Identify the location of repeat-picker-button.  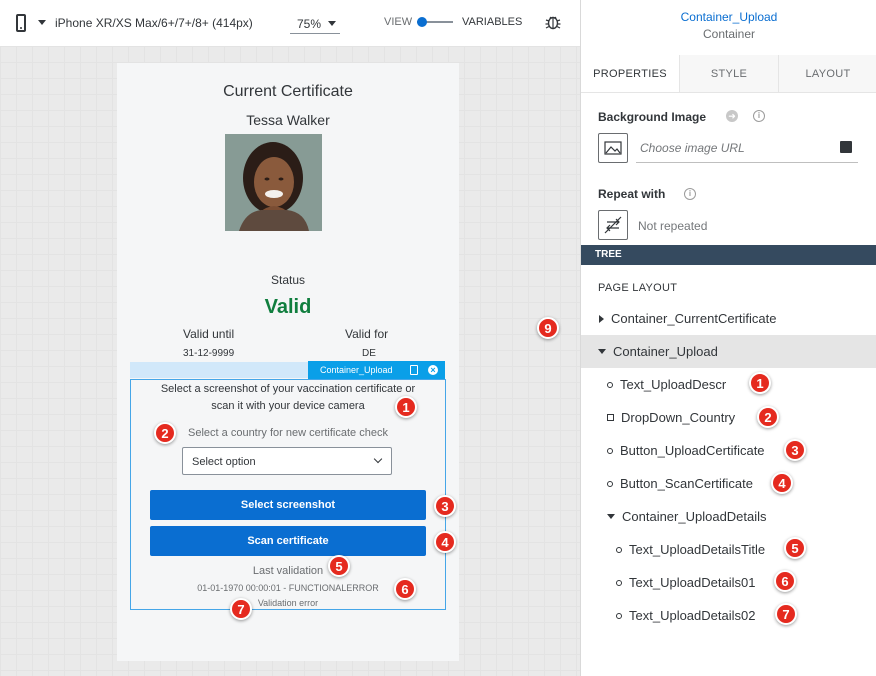
(613, 225).